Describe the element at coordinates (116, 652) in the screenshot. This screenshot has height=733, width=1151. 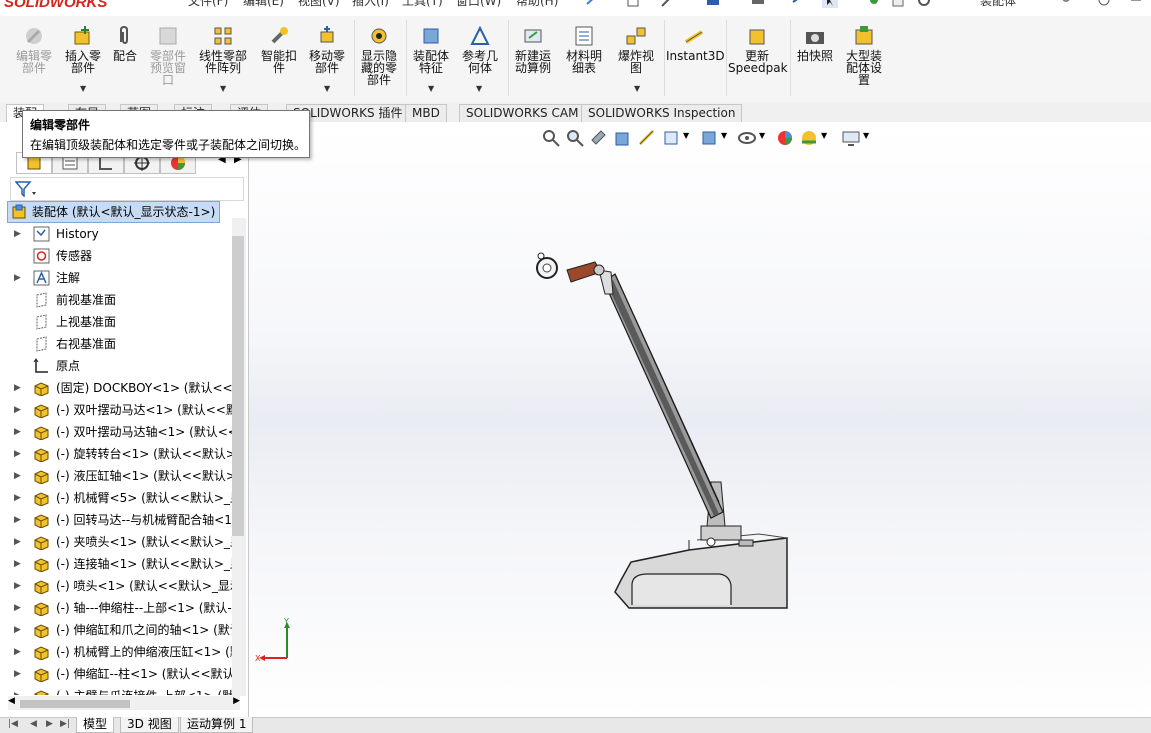
I see `tree-item: ▶ (-) 机械臂上的伸缩液压缸<1> (默` at that location.